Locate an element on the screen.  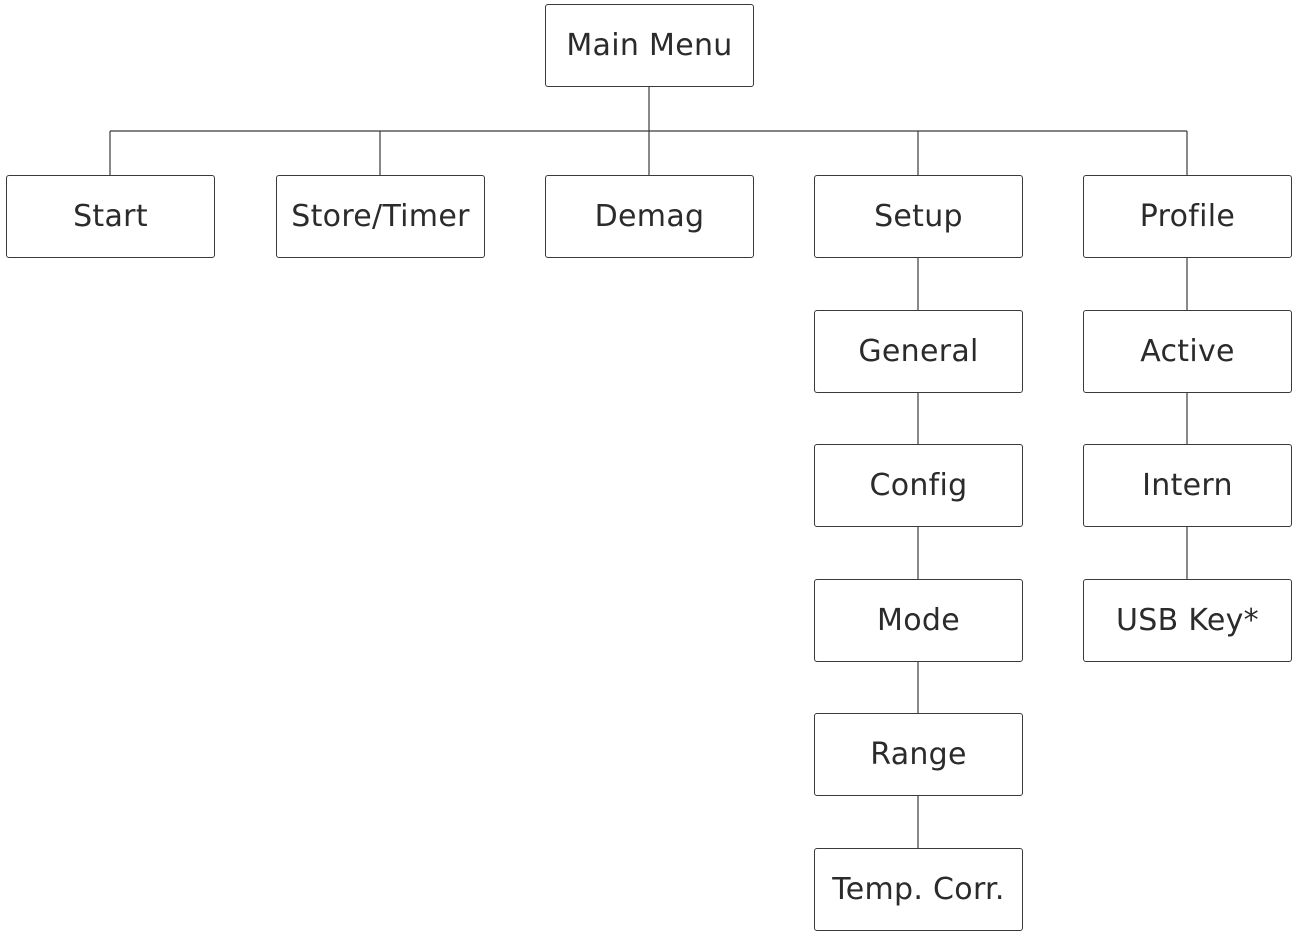
node-main-menu: Main Menu is located at coordinates (649, 45).